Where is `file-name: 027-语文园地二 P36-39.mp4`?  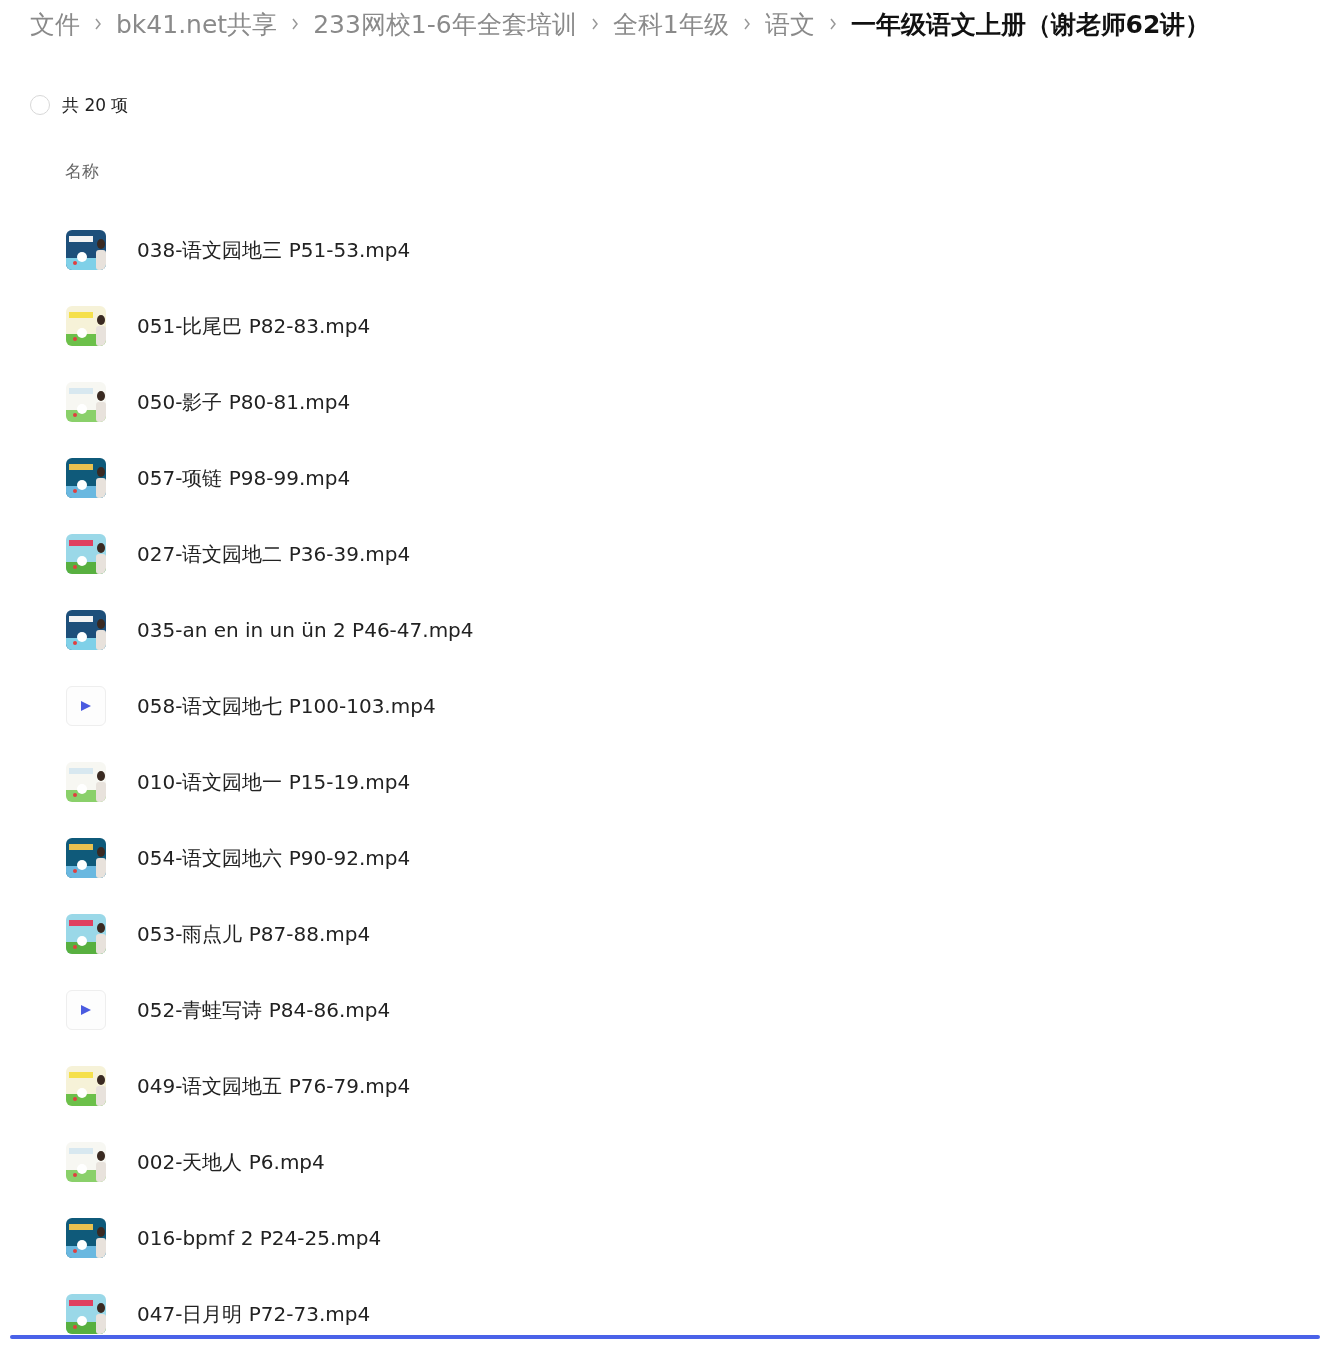 file-name: 027-语文园地二 P36-39.mp4 is located at coordinates (274, 554).